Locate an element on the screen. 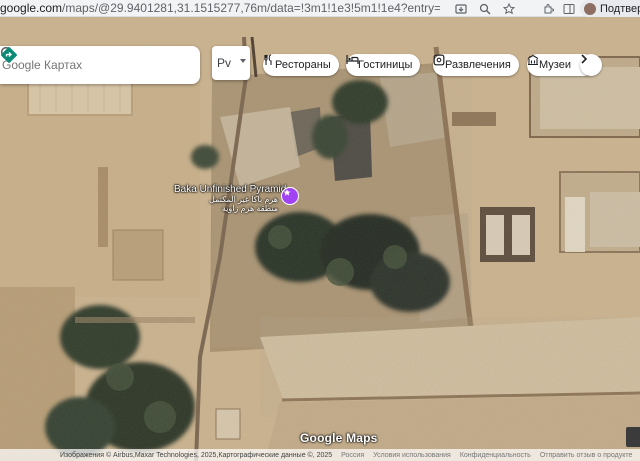 The height and width of the screenshot is (461, 640). chip-restaurants: Рестораны is located at coordinates (301, 65).